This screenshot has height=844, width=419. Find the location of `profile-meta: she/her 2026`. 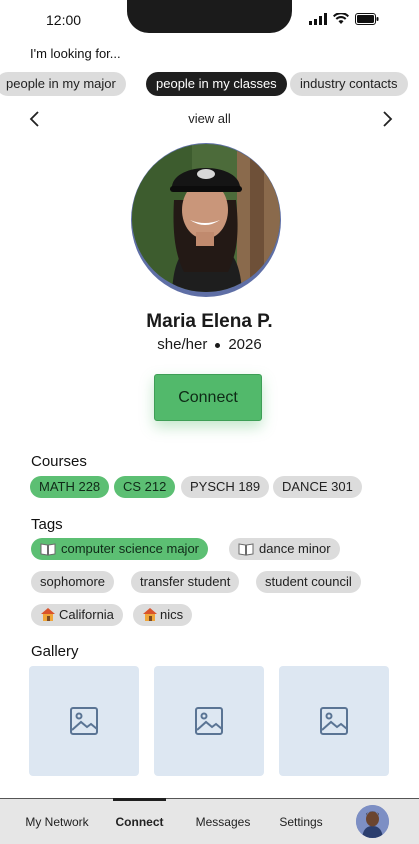

profile-meta: she/her 2026 is located at coordinates (209, 344).